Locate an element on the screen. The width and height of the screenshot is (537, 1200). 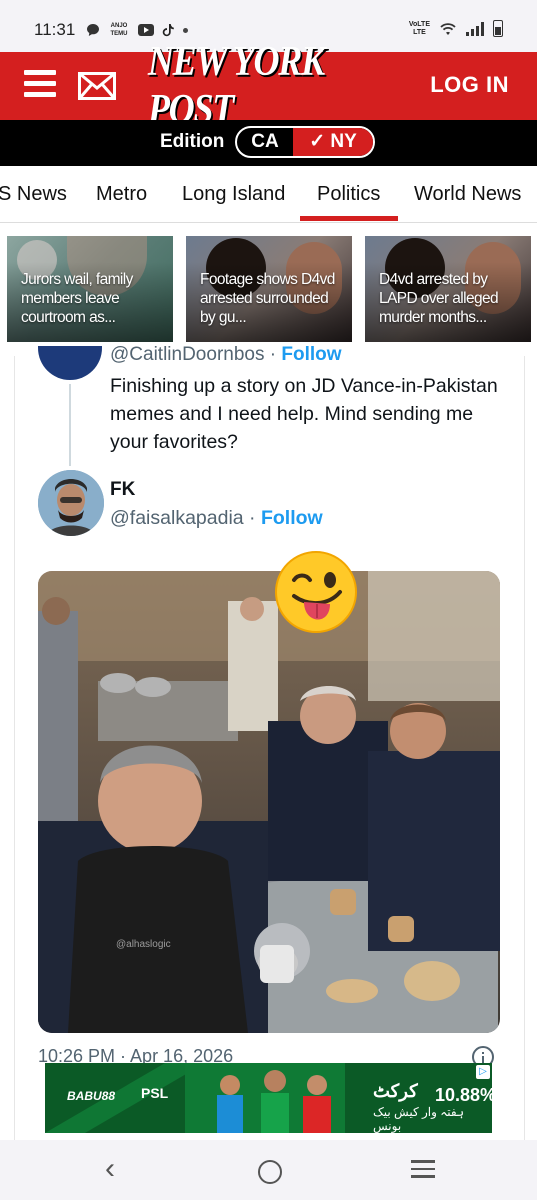
youtube-icon is located at coordinates (146, 30).